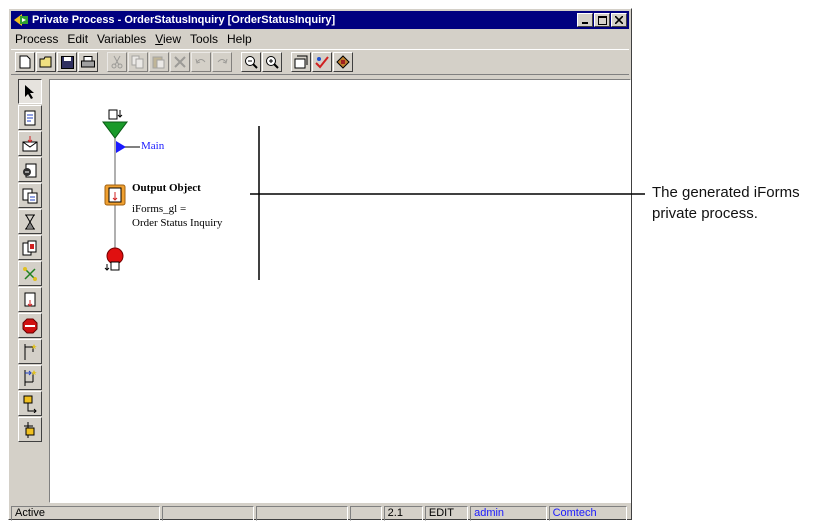 The width and height of the screenshot is (836, 521). I want to click on toolbar, so click(320, 62).